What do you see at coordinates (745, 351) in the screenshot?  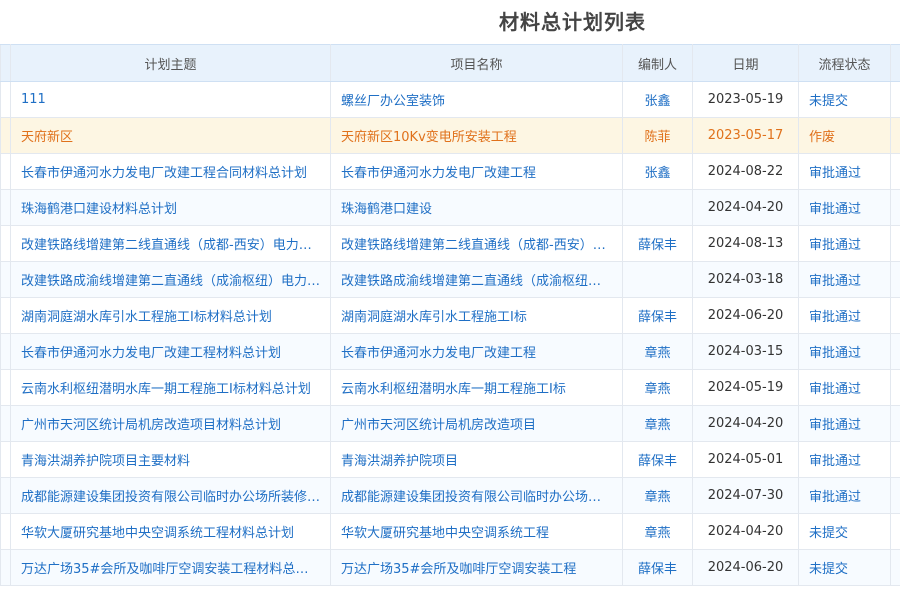 I see `cell-date: 2024-03-15` at bounding box center [745, 351].